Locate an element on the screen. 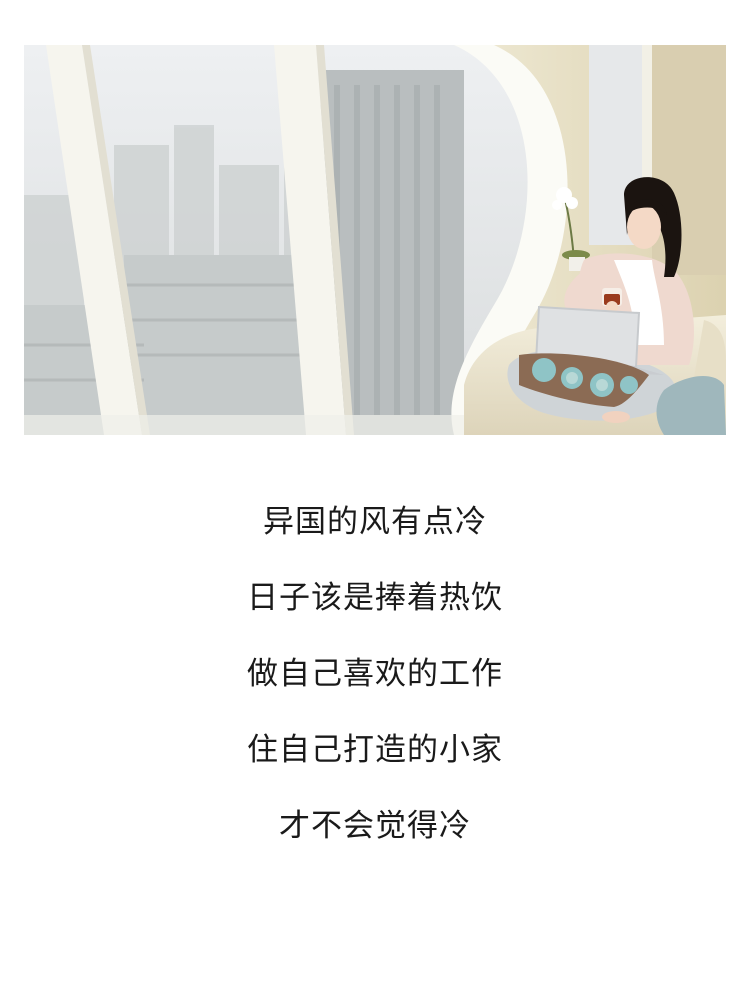 The width and height of the screenshot is (750, 997). poem-line-2: 日子该是捧着热饮 is located at coordinates (375, 598).